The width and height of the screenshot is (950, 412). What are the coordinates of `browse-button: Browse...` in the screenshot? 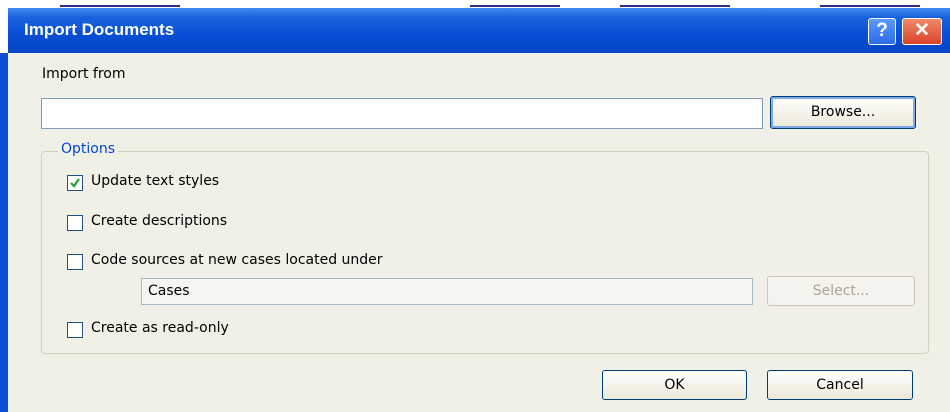 It's located at (843, 112).